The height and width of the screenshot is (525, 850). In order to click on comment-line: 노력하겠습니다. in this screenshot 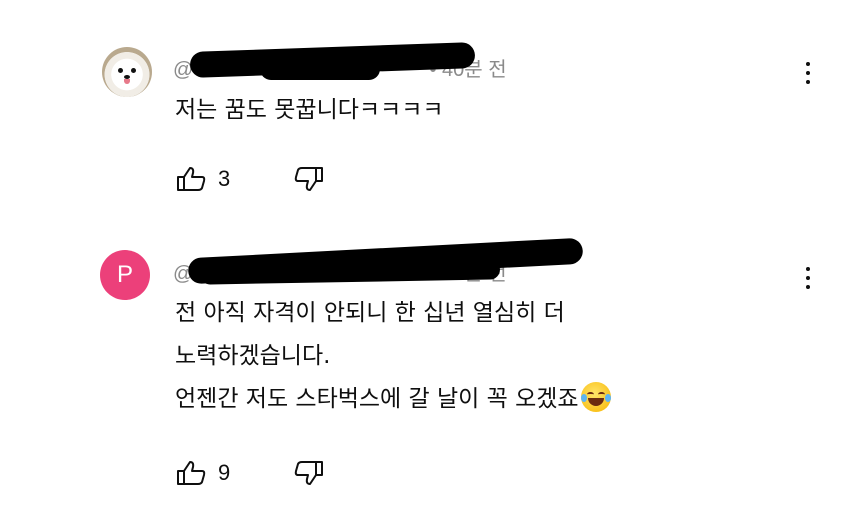, I will do `click(253, 356)`.